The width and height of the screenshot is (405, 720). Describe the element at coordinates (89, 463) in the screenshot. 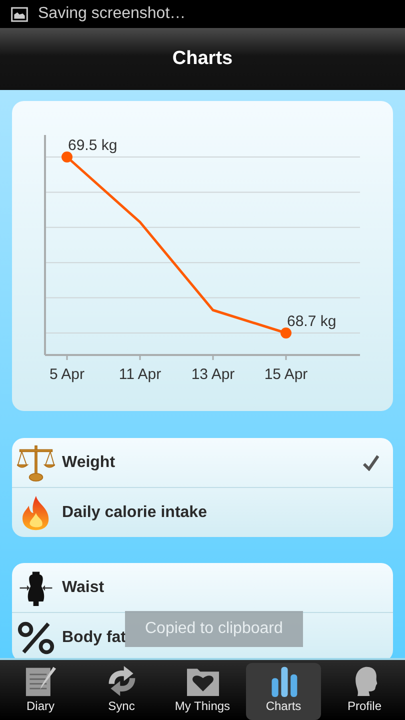

I see `metric-label: Weight` at that location.